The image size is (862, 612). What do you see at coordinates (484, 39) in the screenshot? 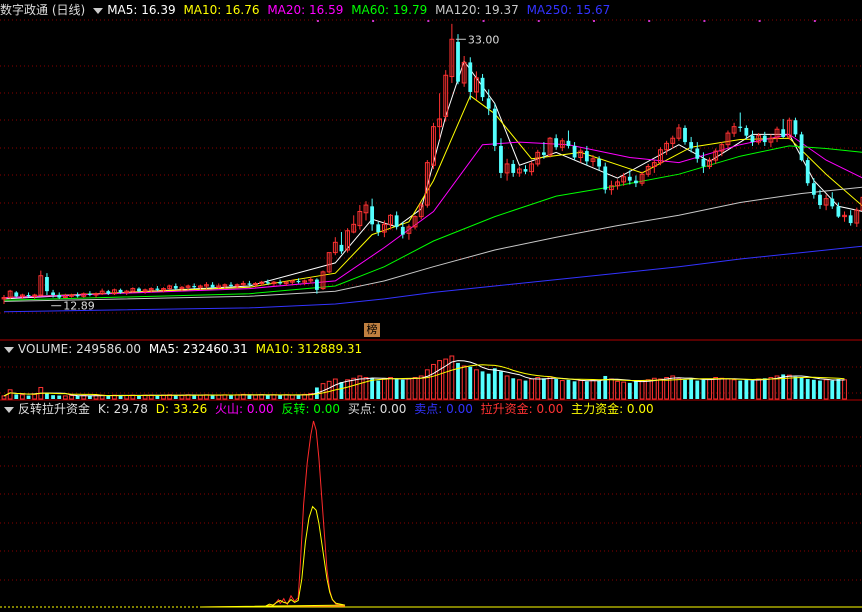
I see `high-label: 33.00` at bounding box center [484, 39].